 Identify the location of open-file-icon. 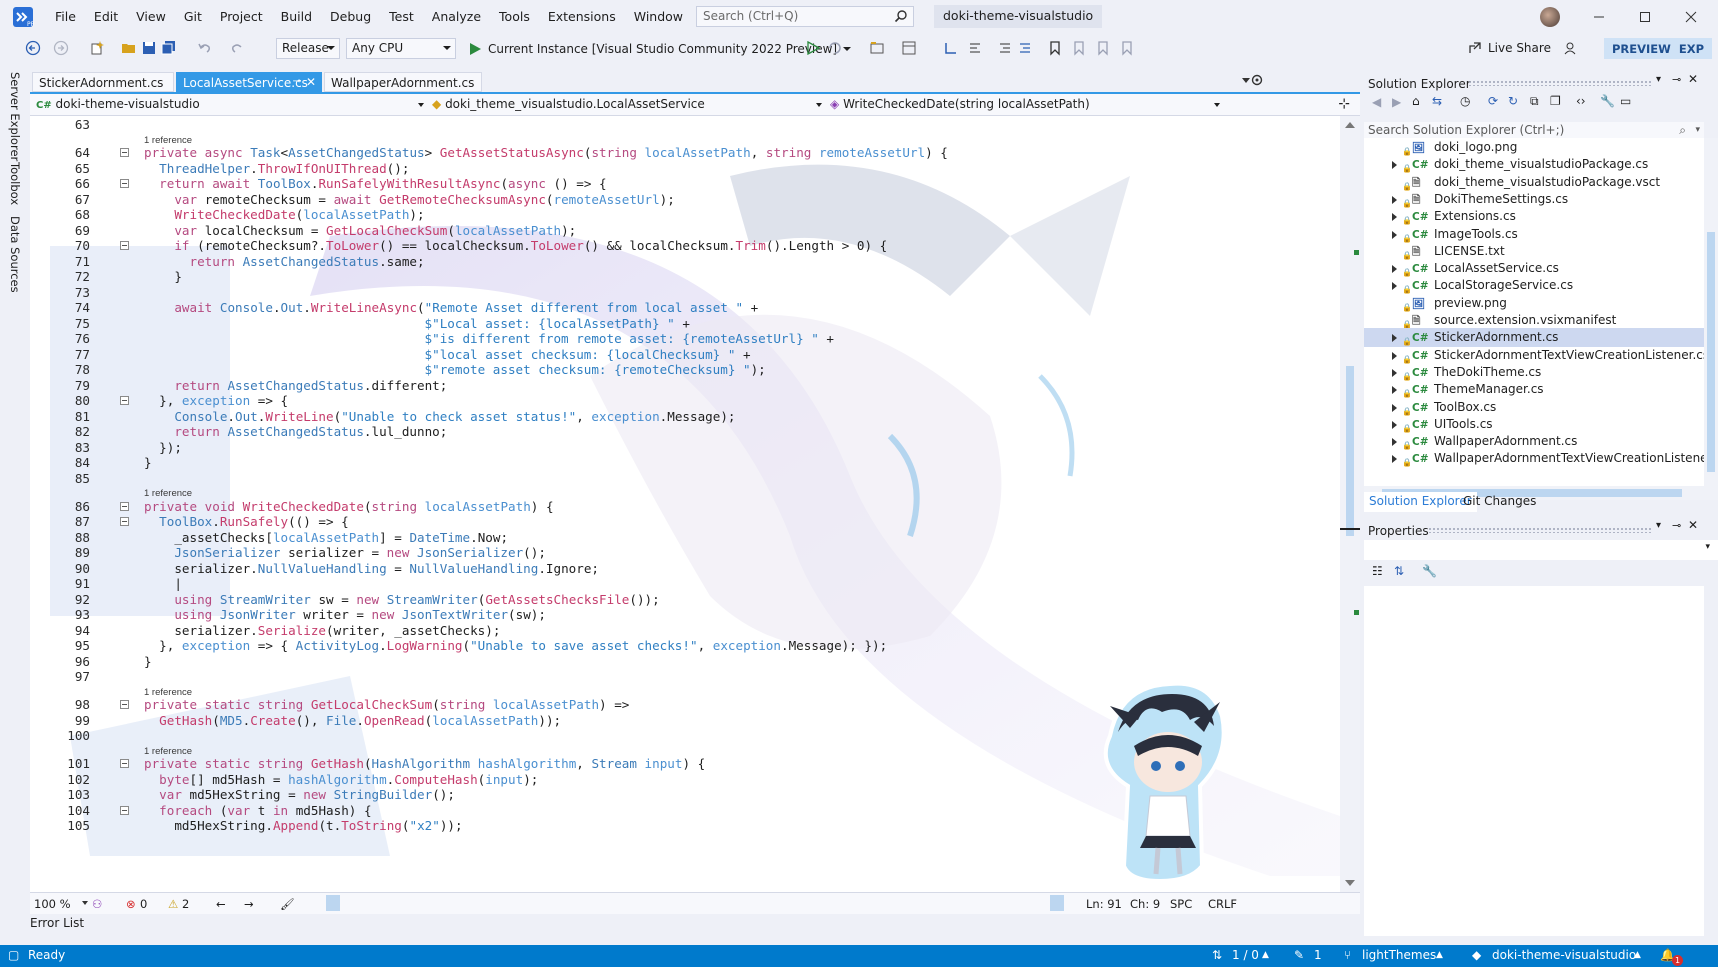
(877, 48).